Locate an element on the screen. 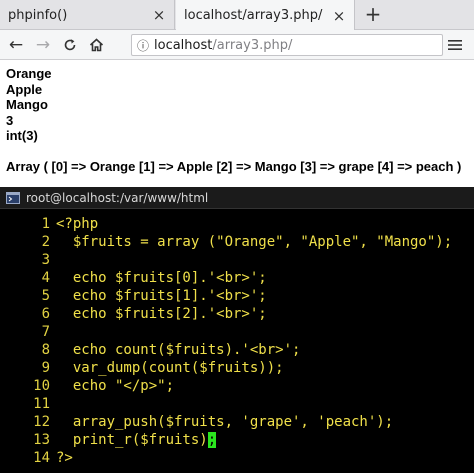 This screenshot has height=473, width=474. output-line: 3 is located at coordinates (10, 120).